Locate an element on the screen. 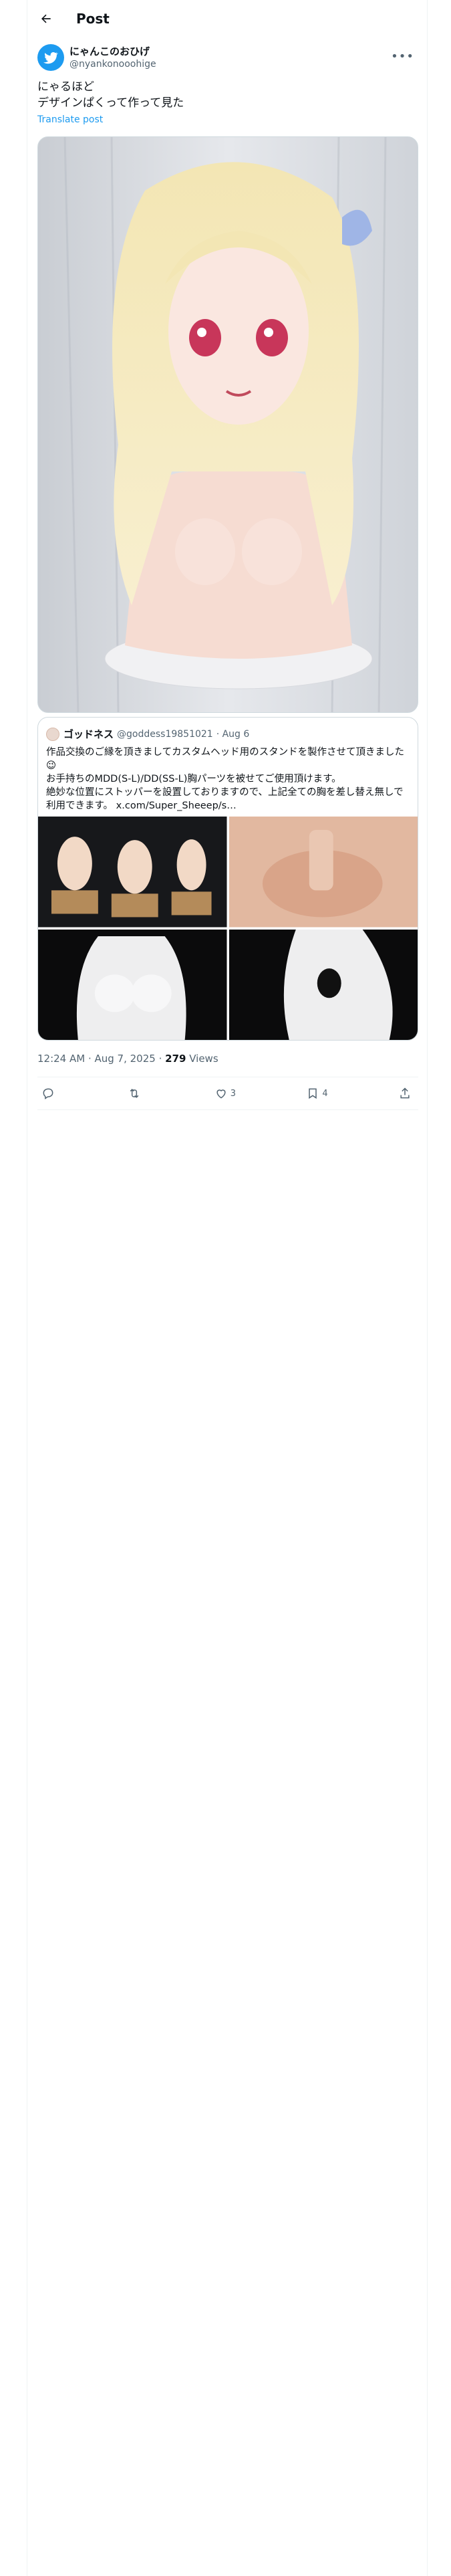 The image size is (451, 2576). stand-closeup-photo is located at coordinates (323, 872).